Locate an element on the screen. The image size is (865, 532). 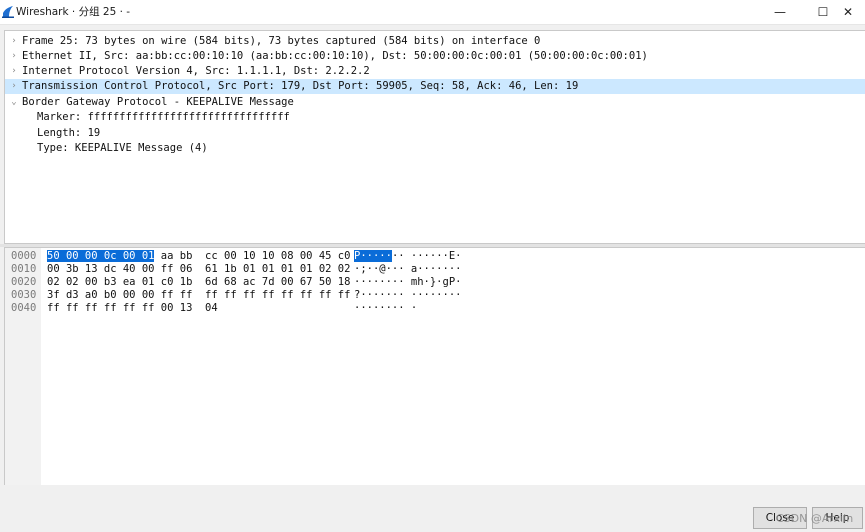
tree-row-bgp-length: Length: 19 is located at coordinates (435, 133).